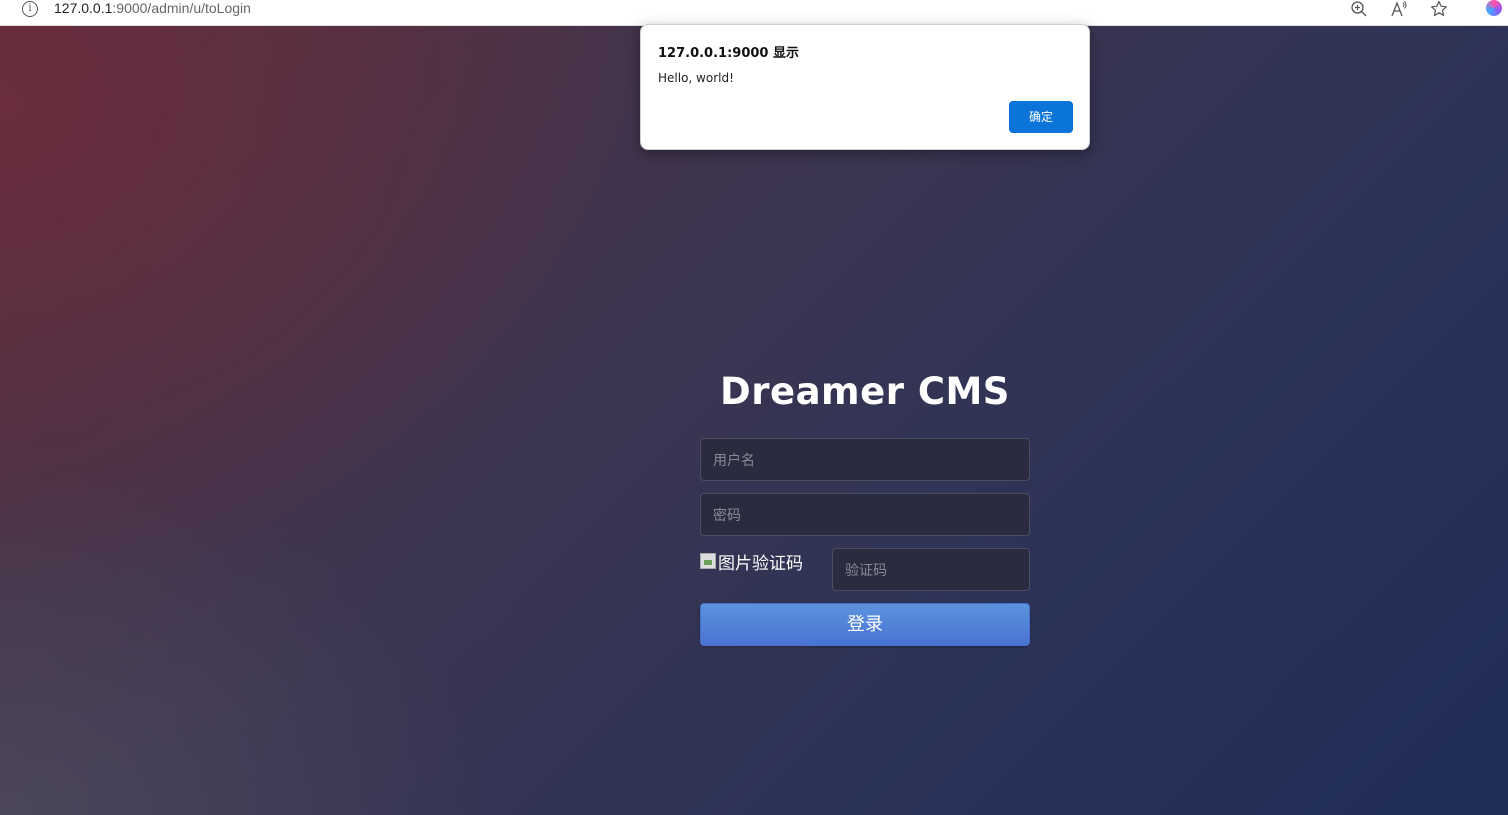 The width and height of the screenshot is (1508, 815). I want to click on alert-dialog: 127.0.0.1:9000 显示 Hello, world! 确定, so click(865, 87).